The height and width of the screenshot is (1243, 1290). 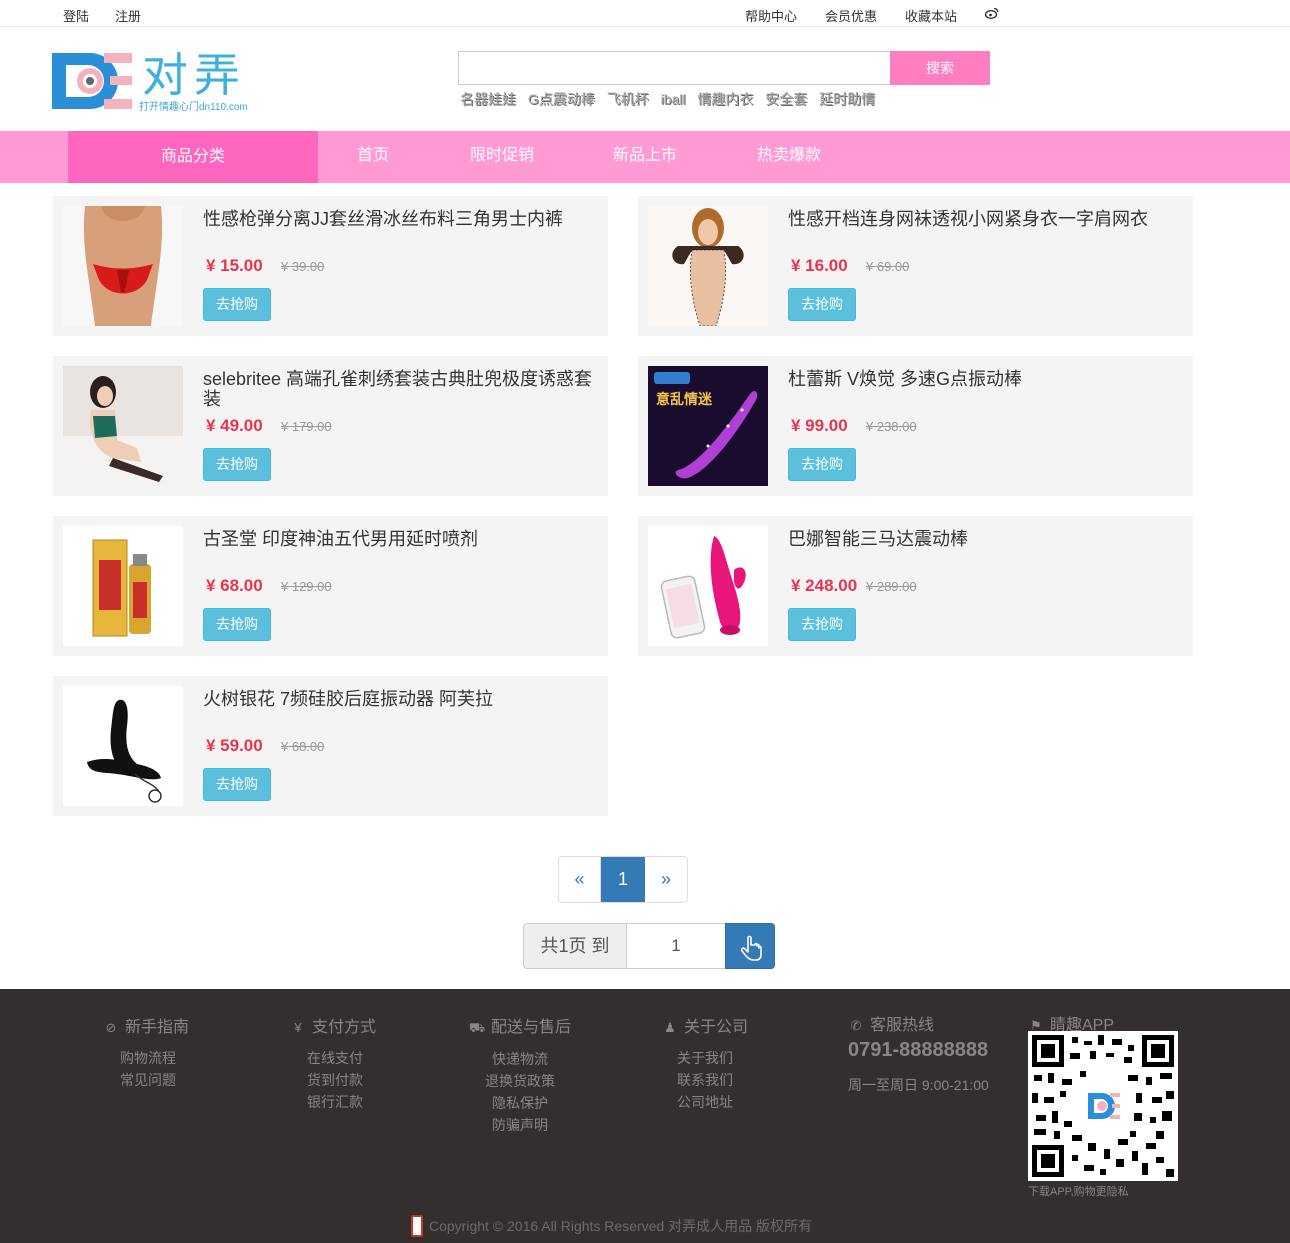 I want to click on product-original-price: ¥ 289.00, so click(x=891, y=586).